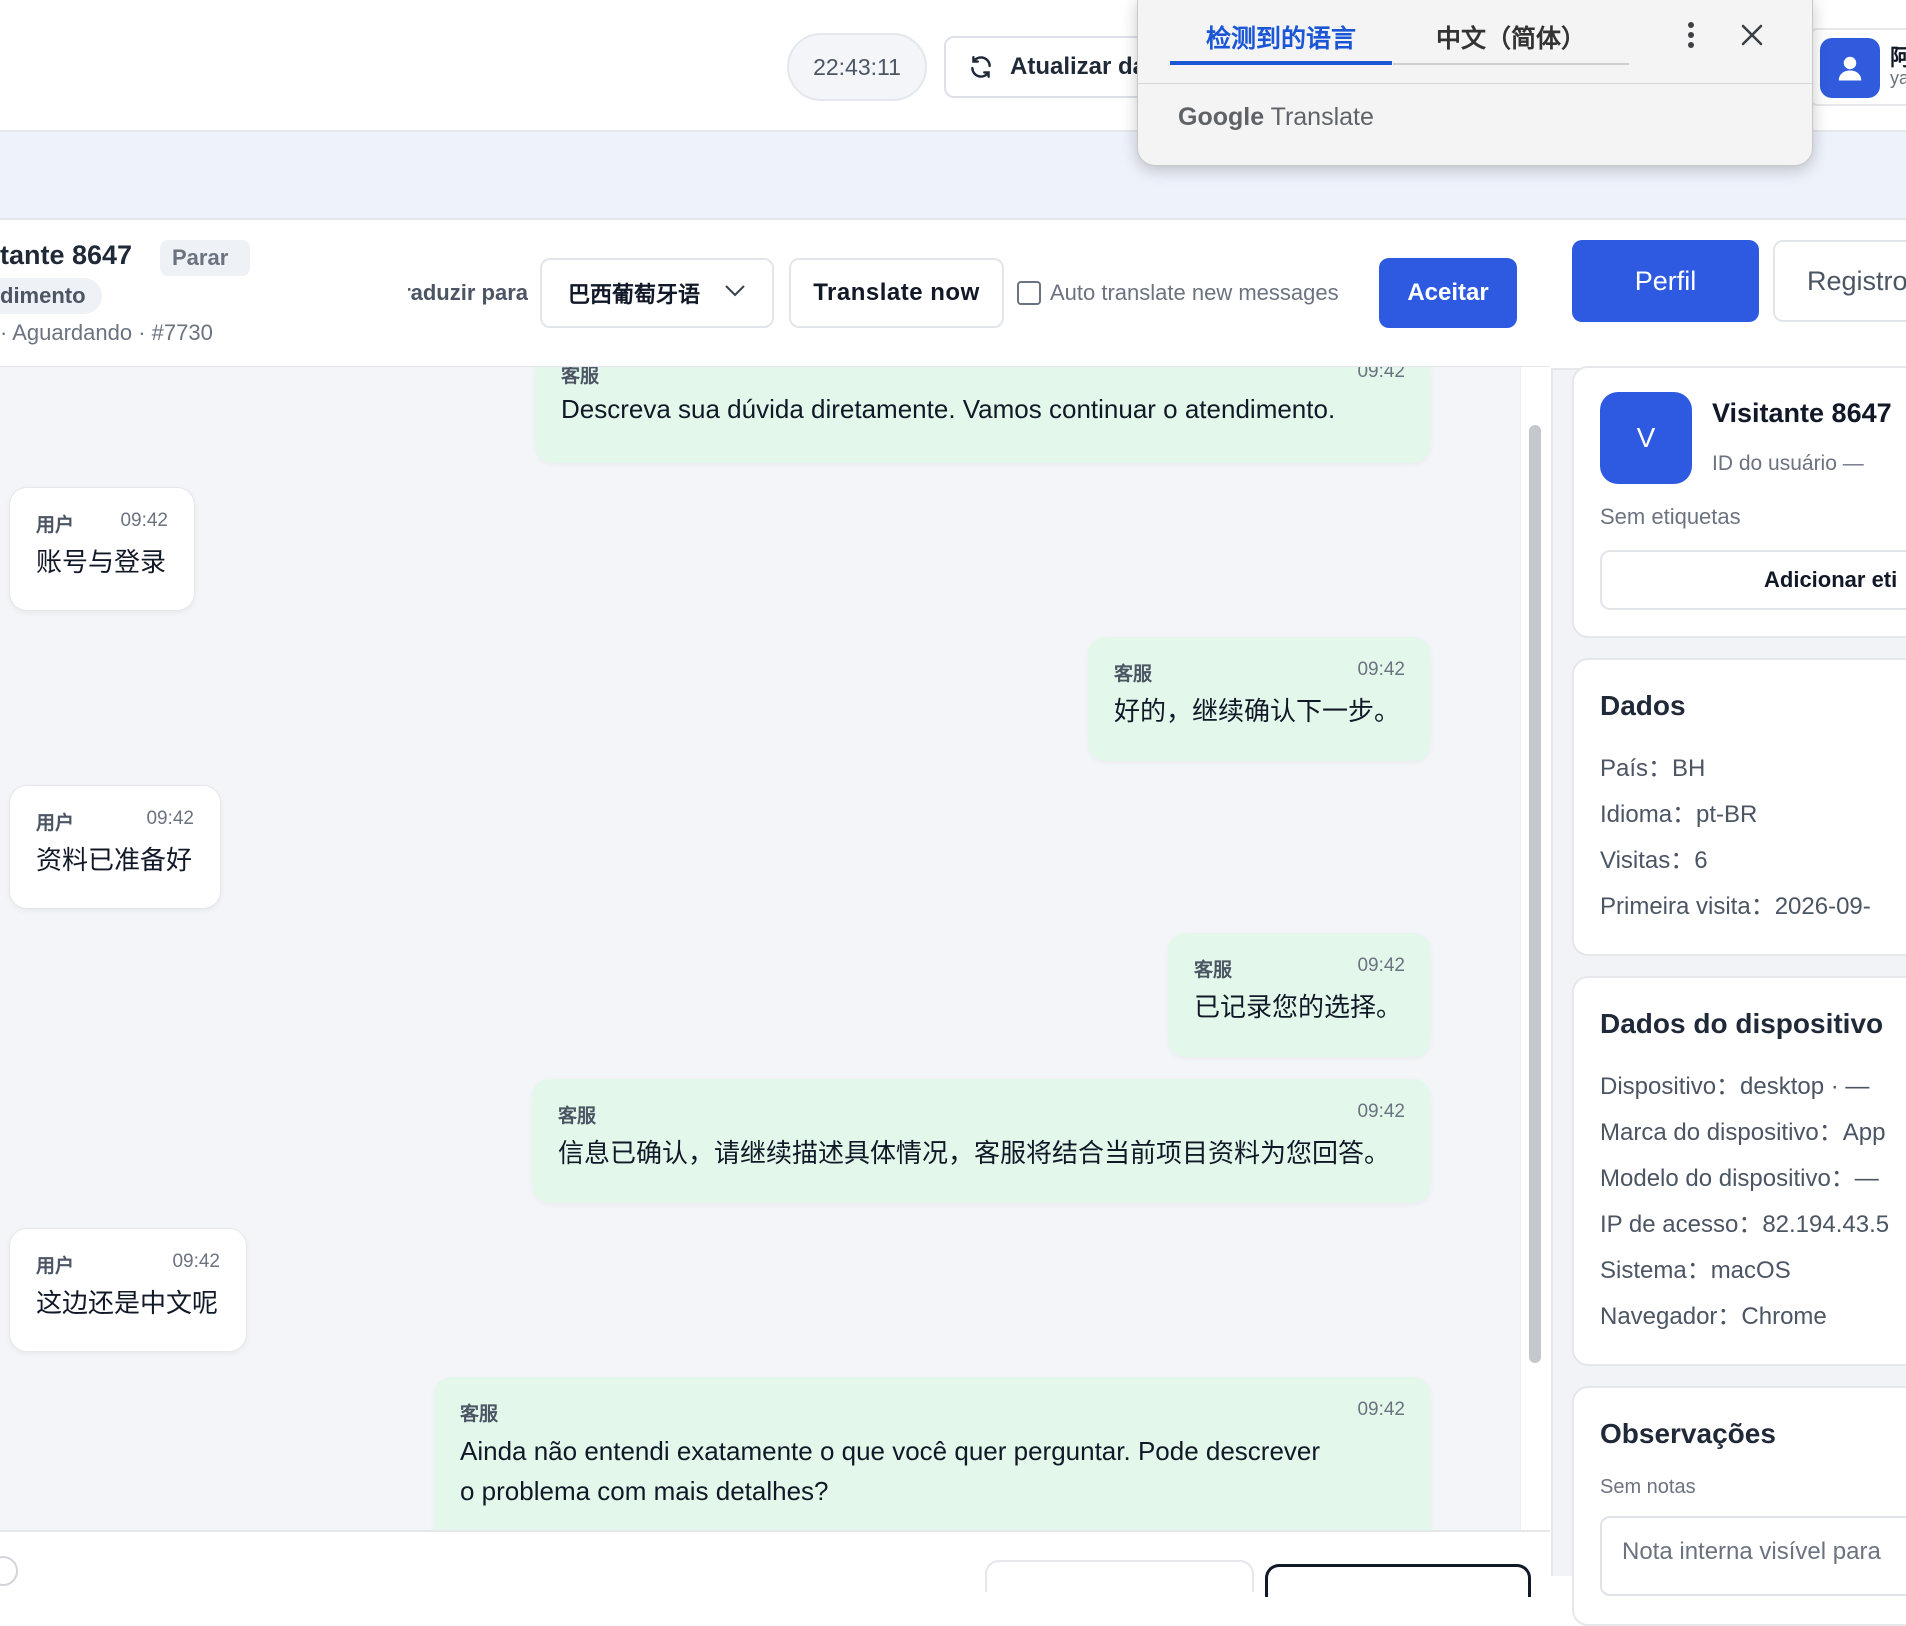 The height and width of the screenshot is (1626, 1906). What do you see at coordinates (1398, 1580) in the screenshot?
I see `composer-primary-button` at bounding box center [1398, 1580].